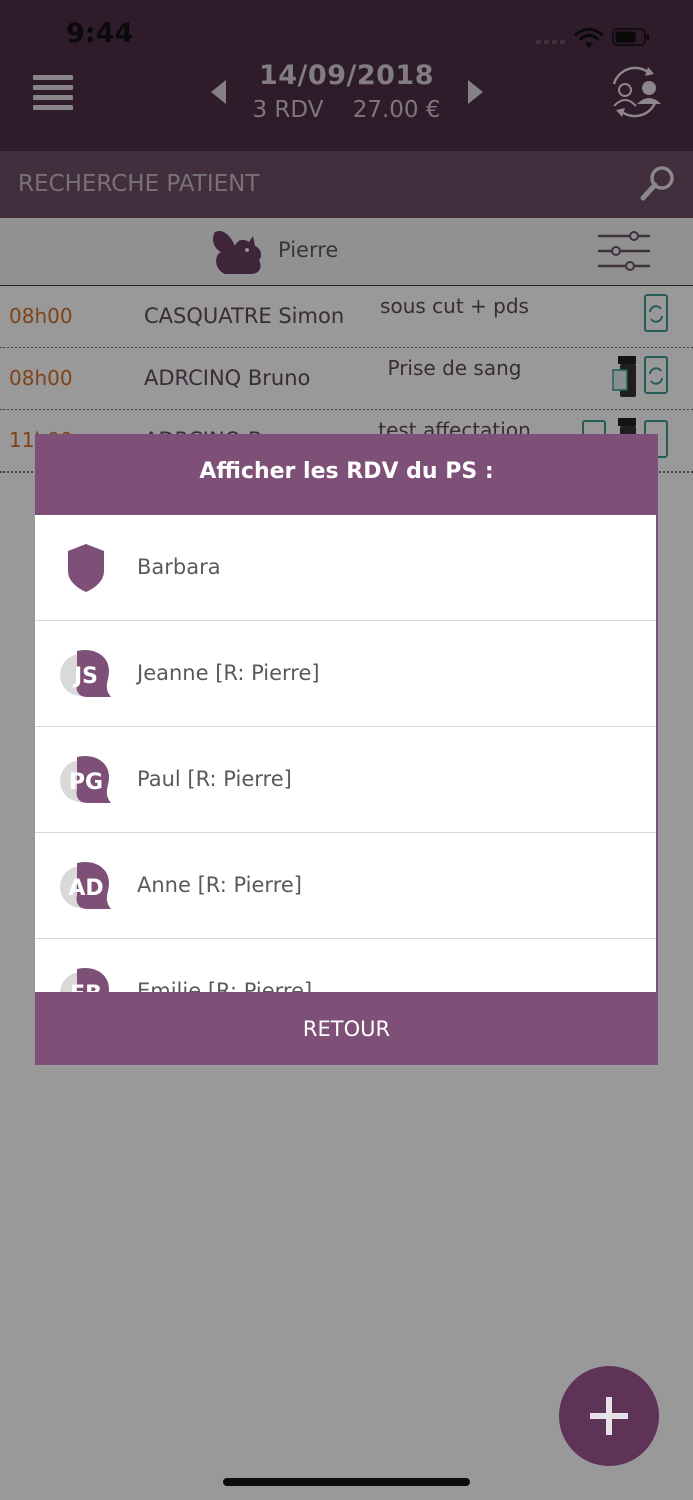 Image resolution: width=693 pixels, height=1500 pixels. I want to click on ps-option-jeanne: JS Jeanne [R: Pierre], so click(345, 674).